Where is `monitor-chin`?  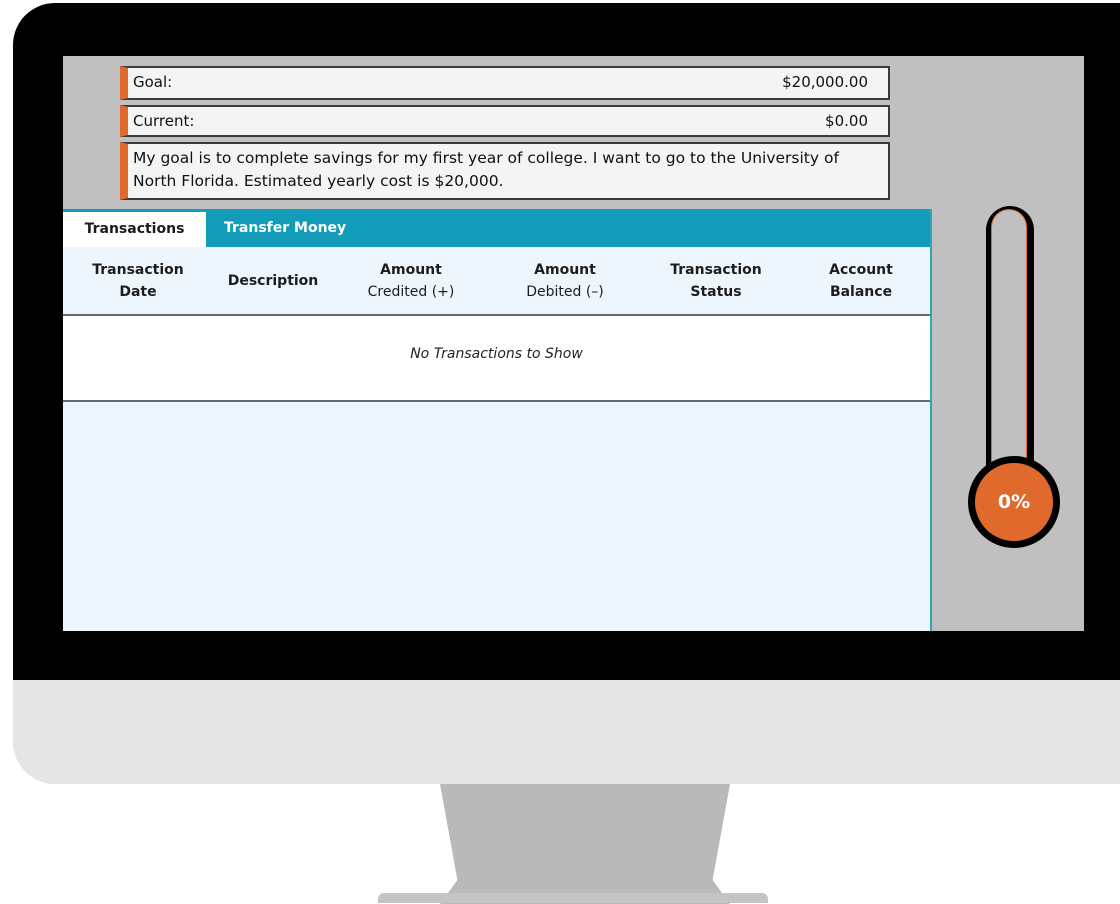 monitor-chin is located at coordinates (566, 732).